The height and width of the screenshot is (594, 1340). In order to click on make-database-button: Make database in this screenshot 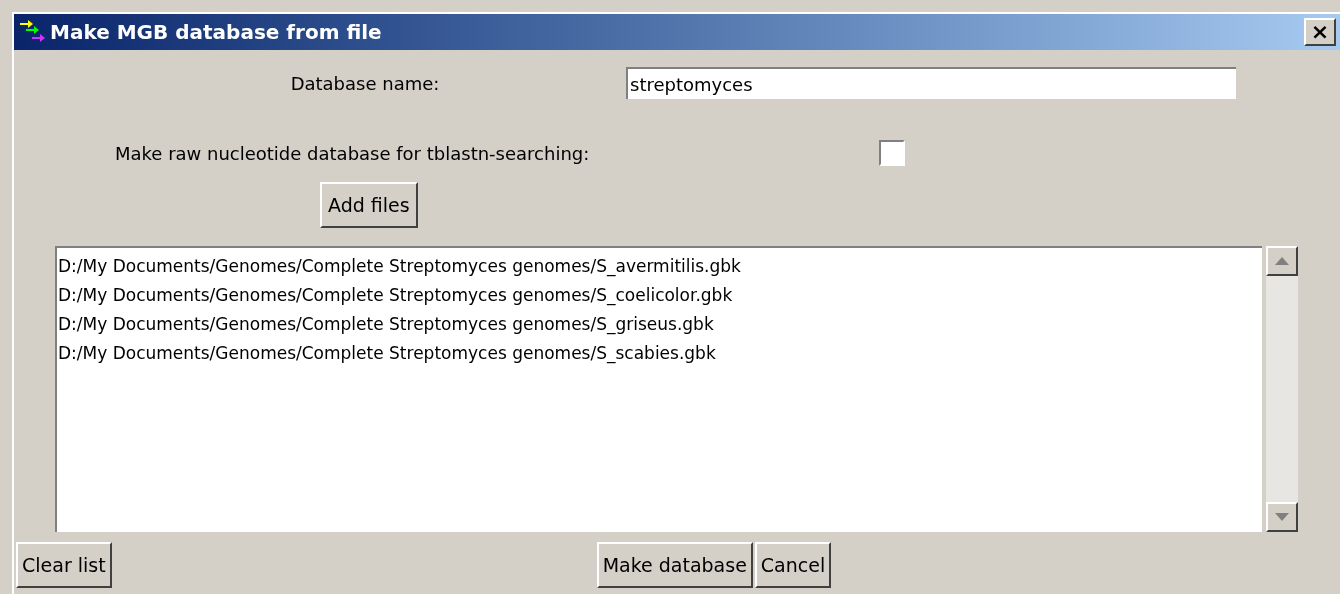, I will do `click(674, 565)`.